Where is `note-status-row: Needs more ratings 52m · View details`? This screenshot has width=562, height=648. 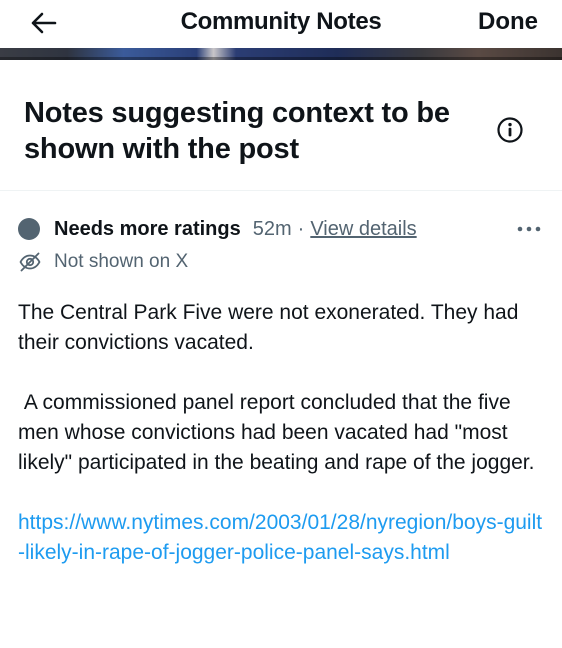 note-status-row: Needs more ratings 52m · View details is located at coordinates (217, 229).